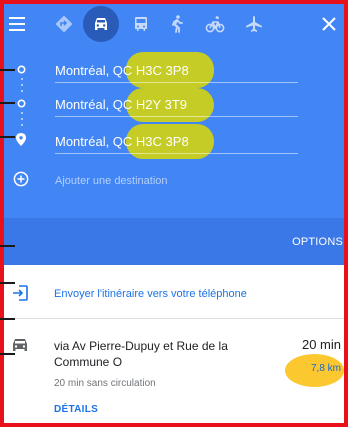 The image size is (348, 427). Describe the element at coordinates (20, 293) in the screenshot. I see `send-to-device-icon` at that location.